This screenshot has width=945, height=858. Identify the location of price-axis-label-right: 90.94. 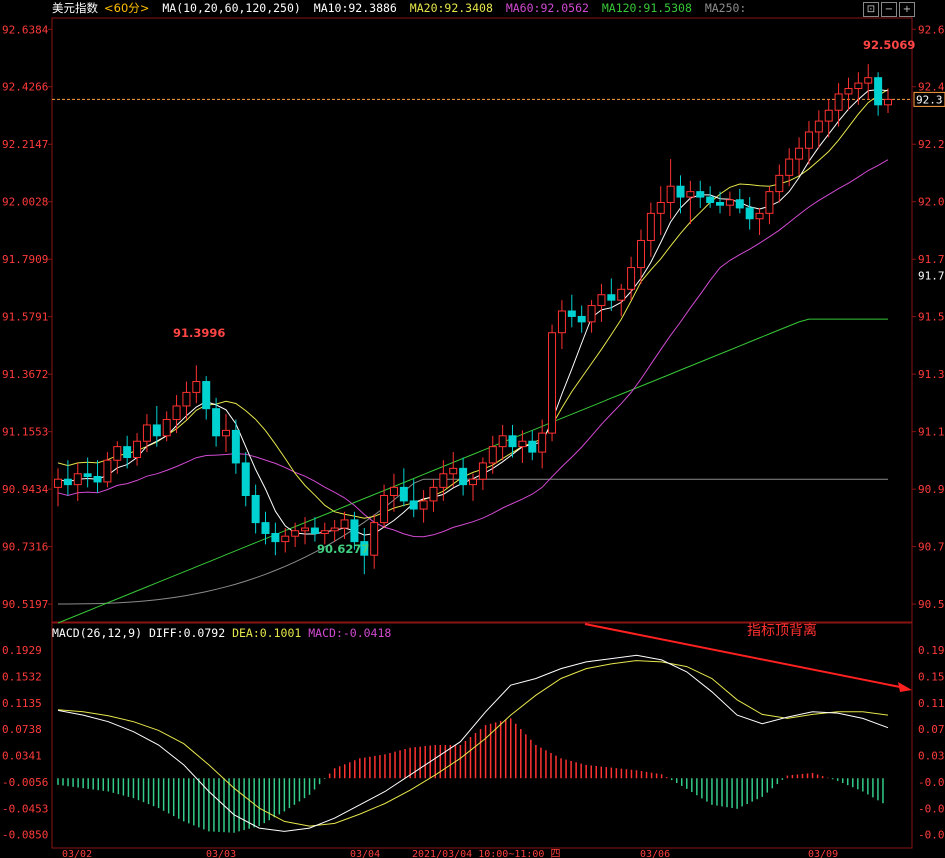
(931, 489).